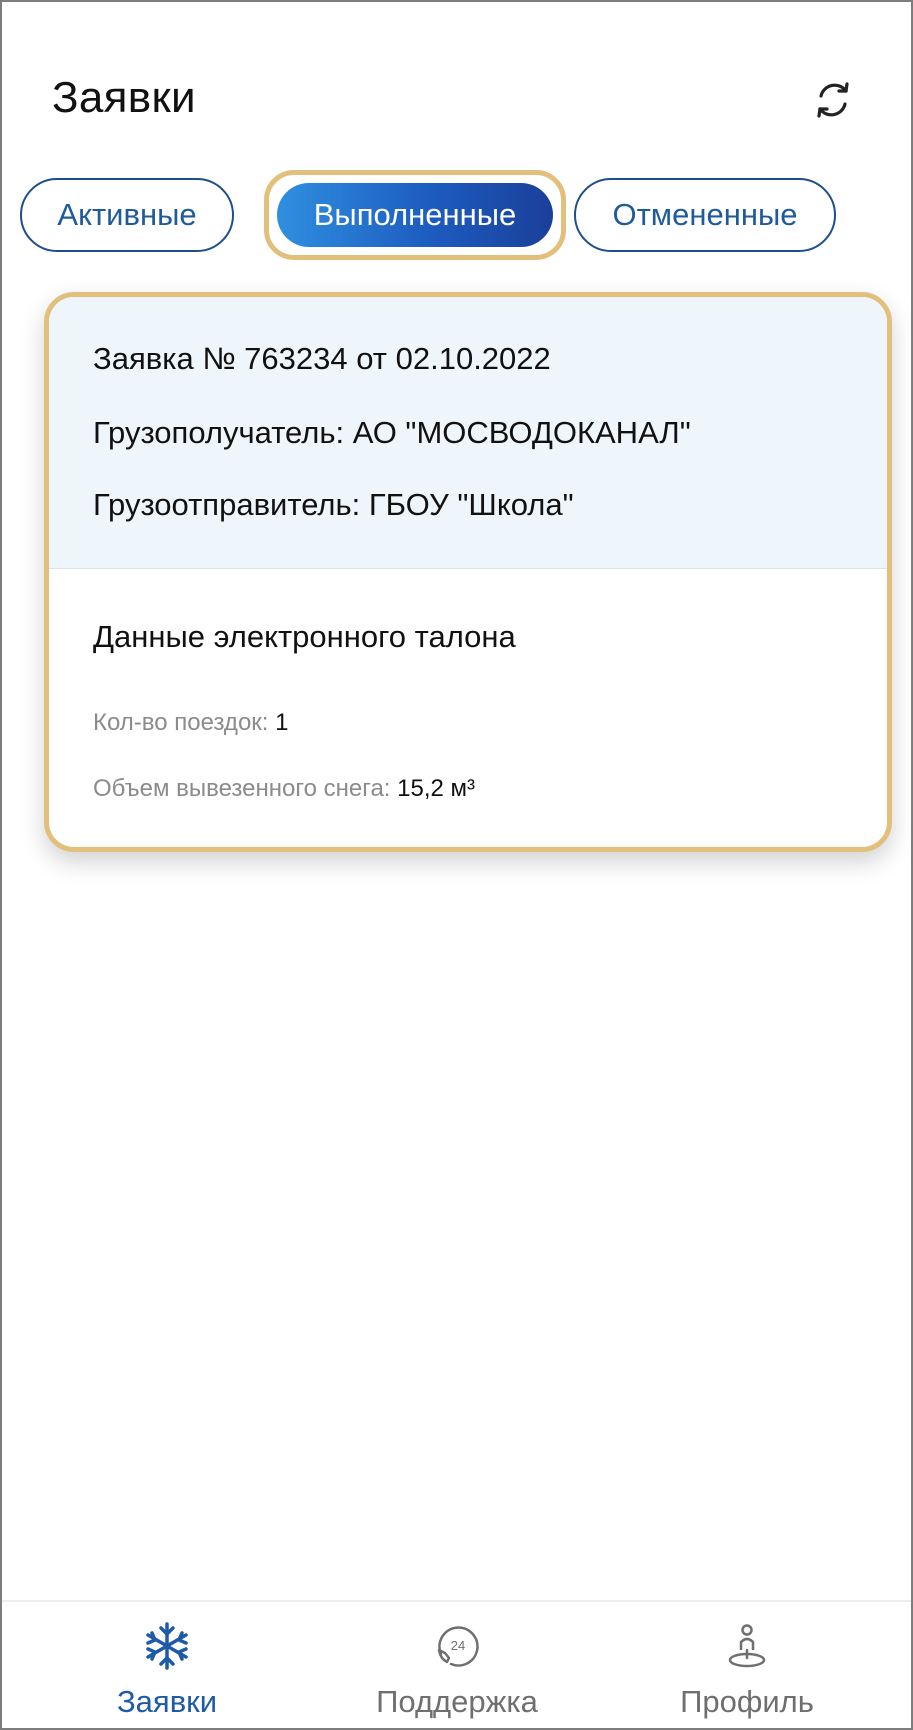 This screenshot has height=1730, width=913. I want to click on trips-label: Кол-во поездок:, so click(184, 722).